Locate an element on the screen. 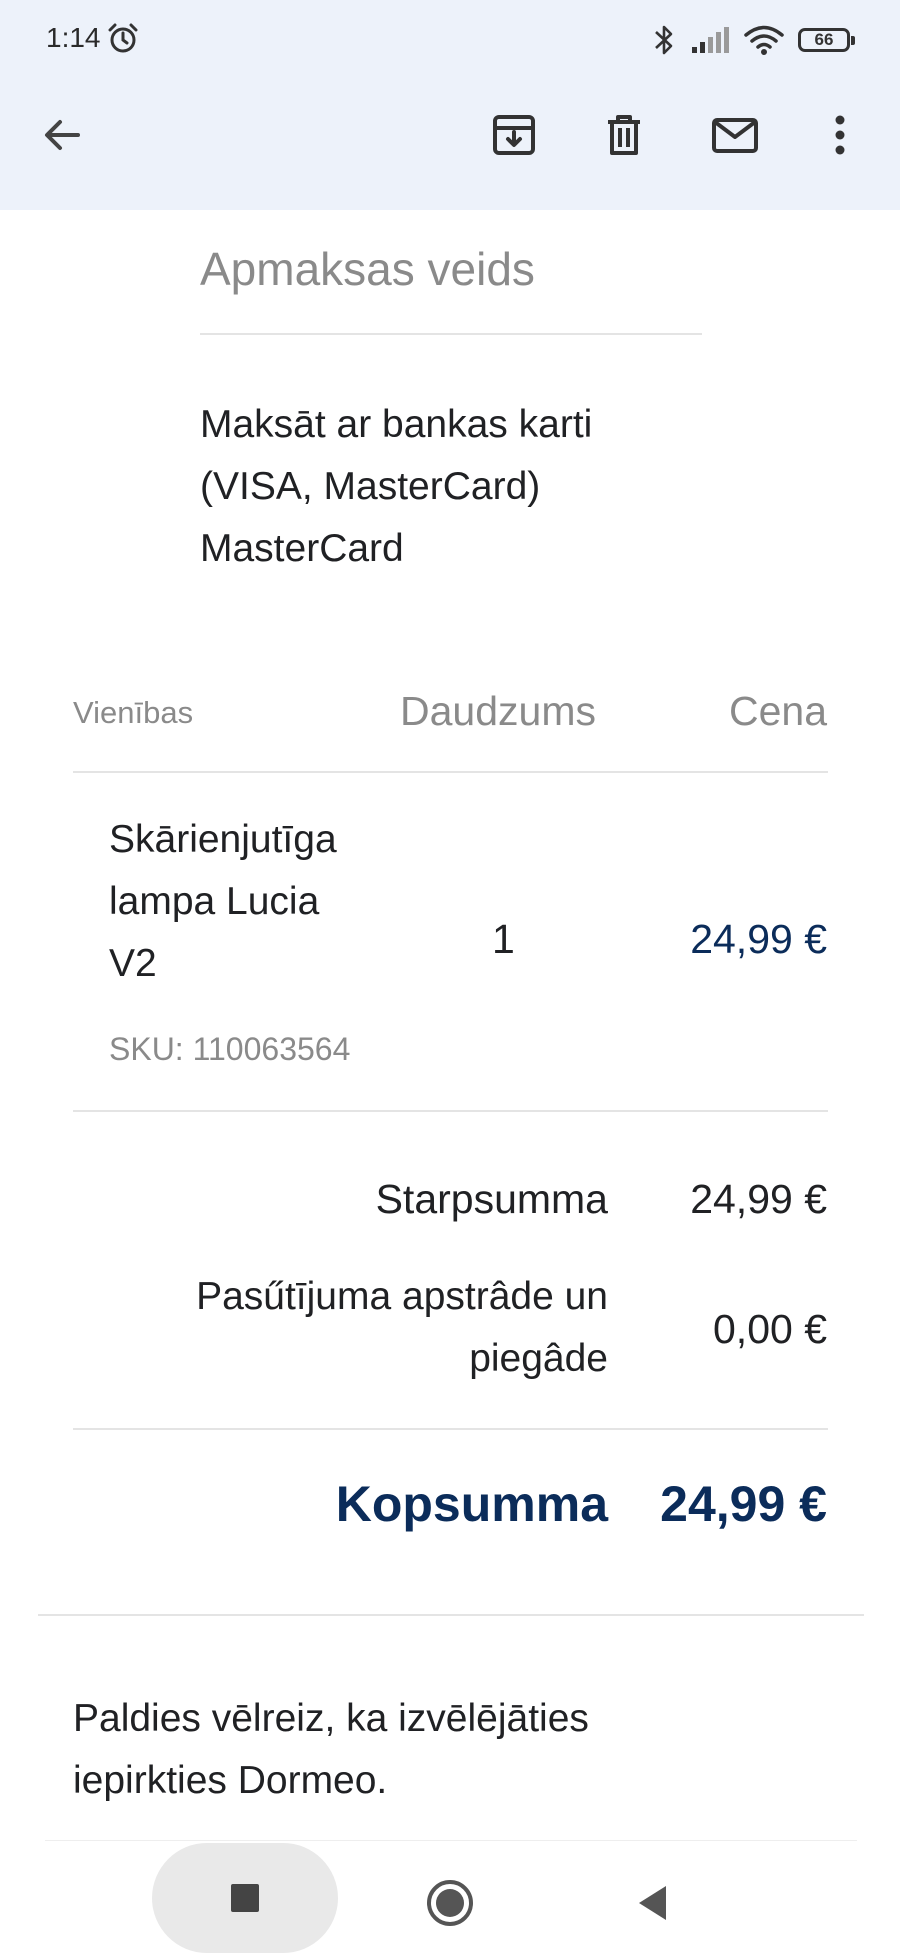 This screenshot has height=1953, width=900. column-header-price: Cena is located at coordinates (777, 711).